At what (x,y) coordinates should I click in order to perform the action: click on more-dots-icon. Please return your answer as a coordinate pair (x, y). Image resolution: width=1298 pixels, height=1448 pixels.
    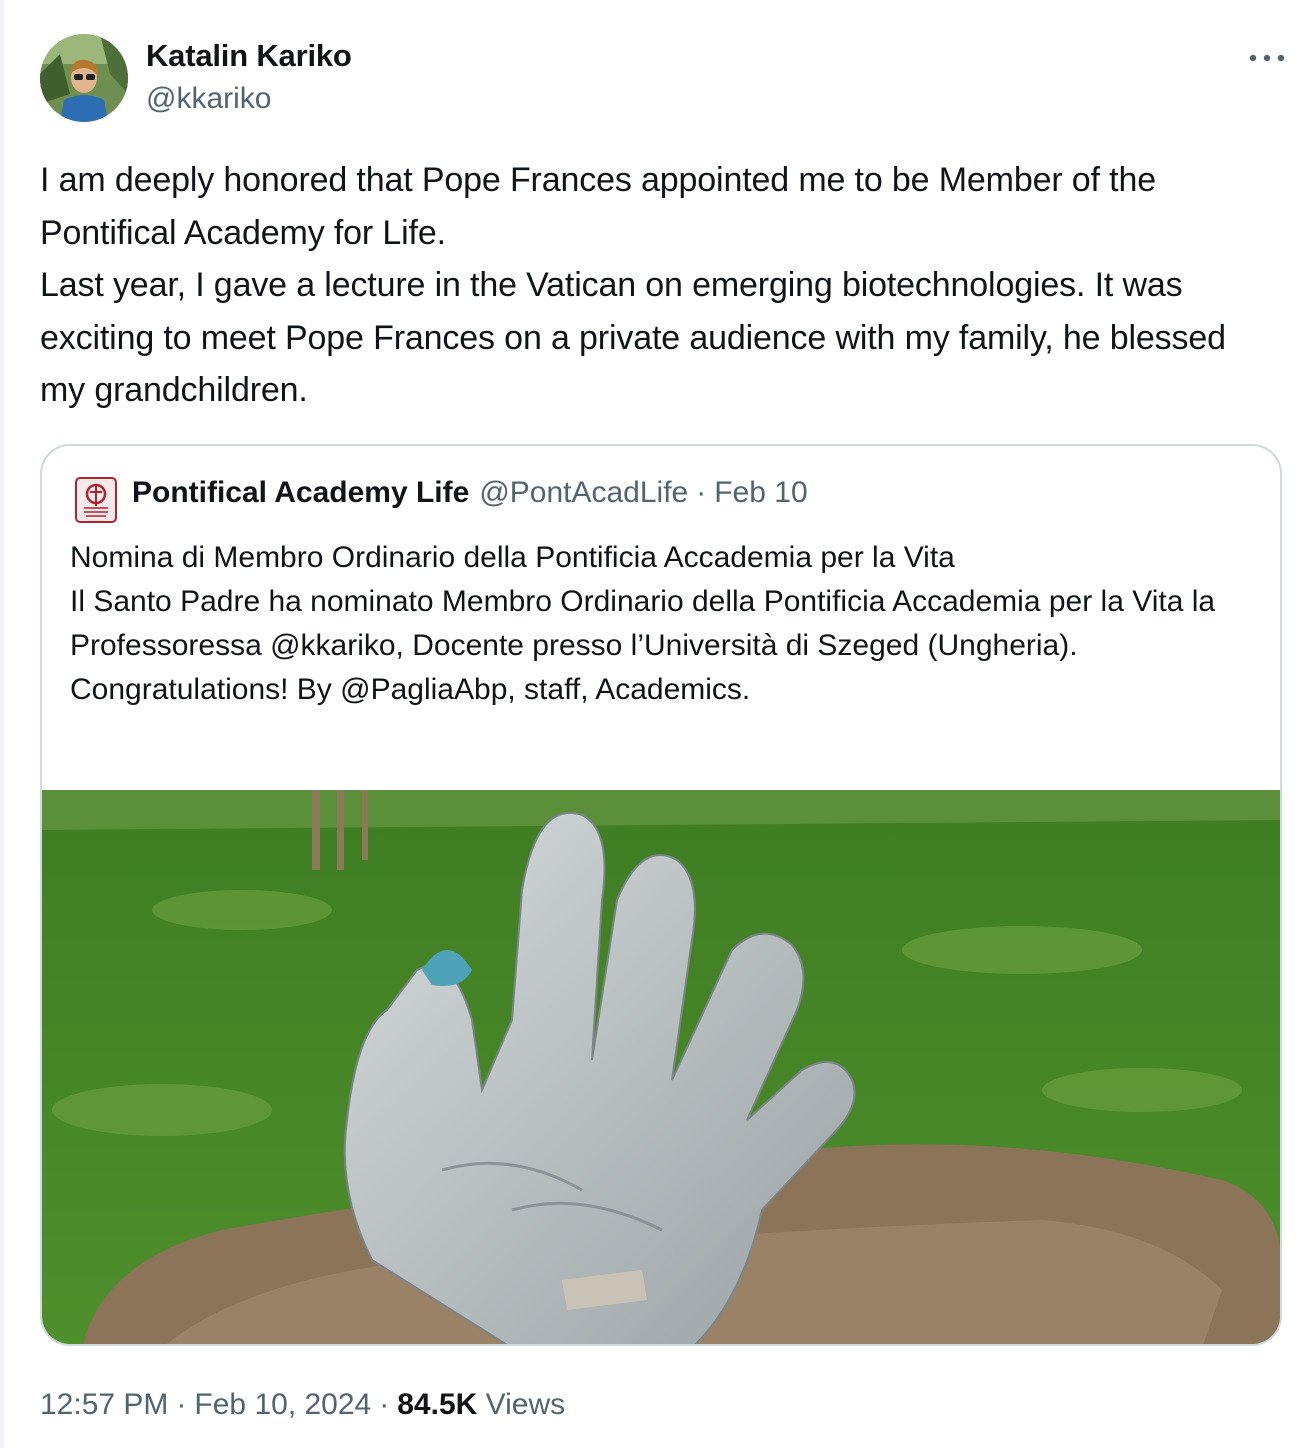
    Looking at the image, I should click on (1267, 58).